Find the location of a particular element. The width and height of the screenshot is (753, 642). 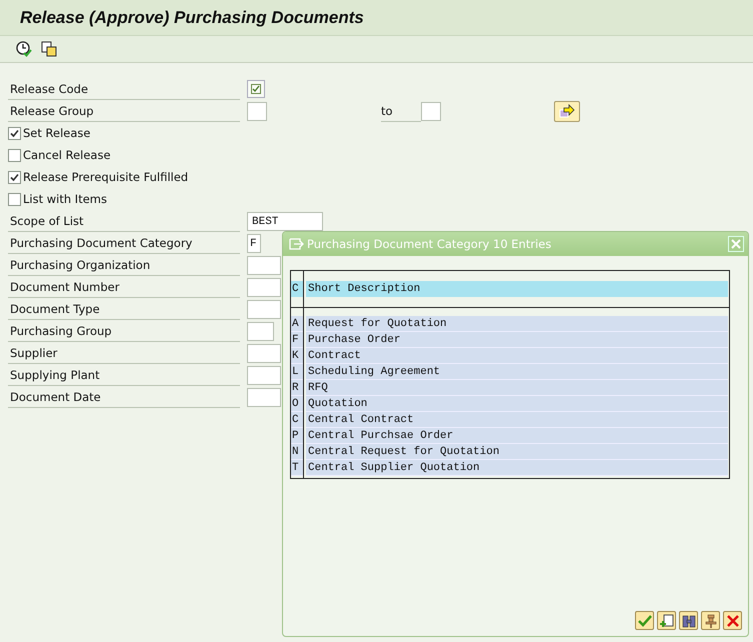

field-label: Purchasing Group is located at coordinates (124, 331).